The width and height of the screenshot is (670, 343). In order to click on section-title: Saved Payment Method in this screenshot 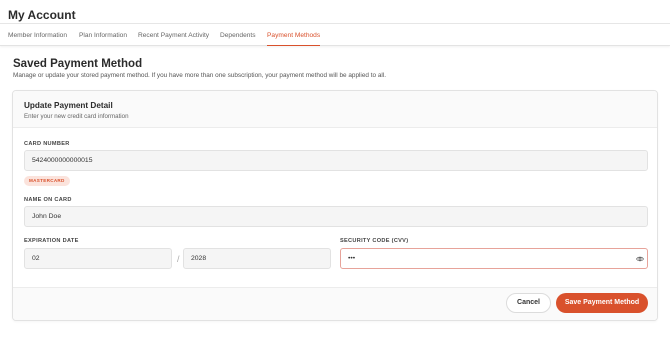, I will do `click(78, 64)`.